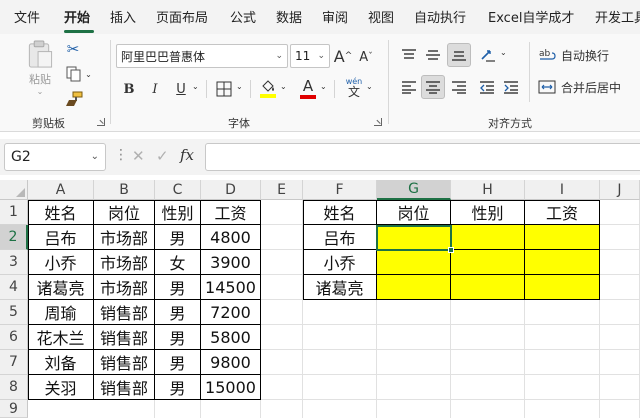  Describe the element at coordinates (231, 237) in the screenshot. I see `table-cell: 4800` at that location.